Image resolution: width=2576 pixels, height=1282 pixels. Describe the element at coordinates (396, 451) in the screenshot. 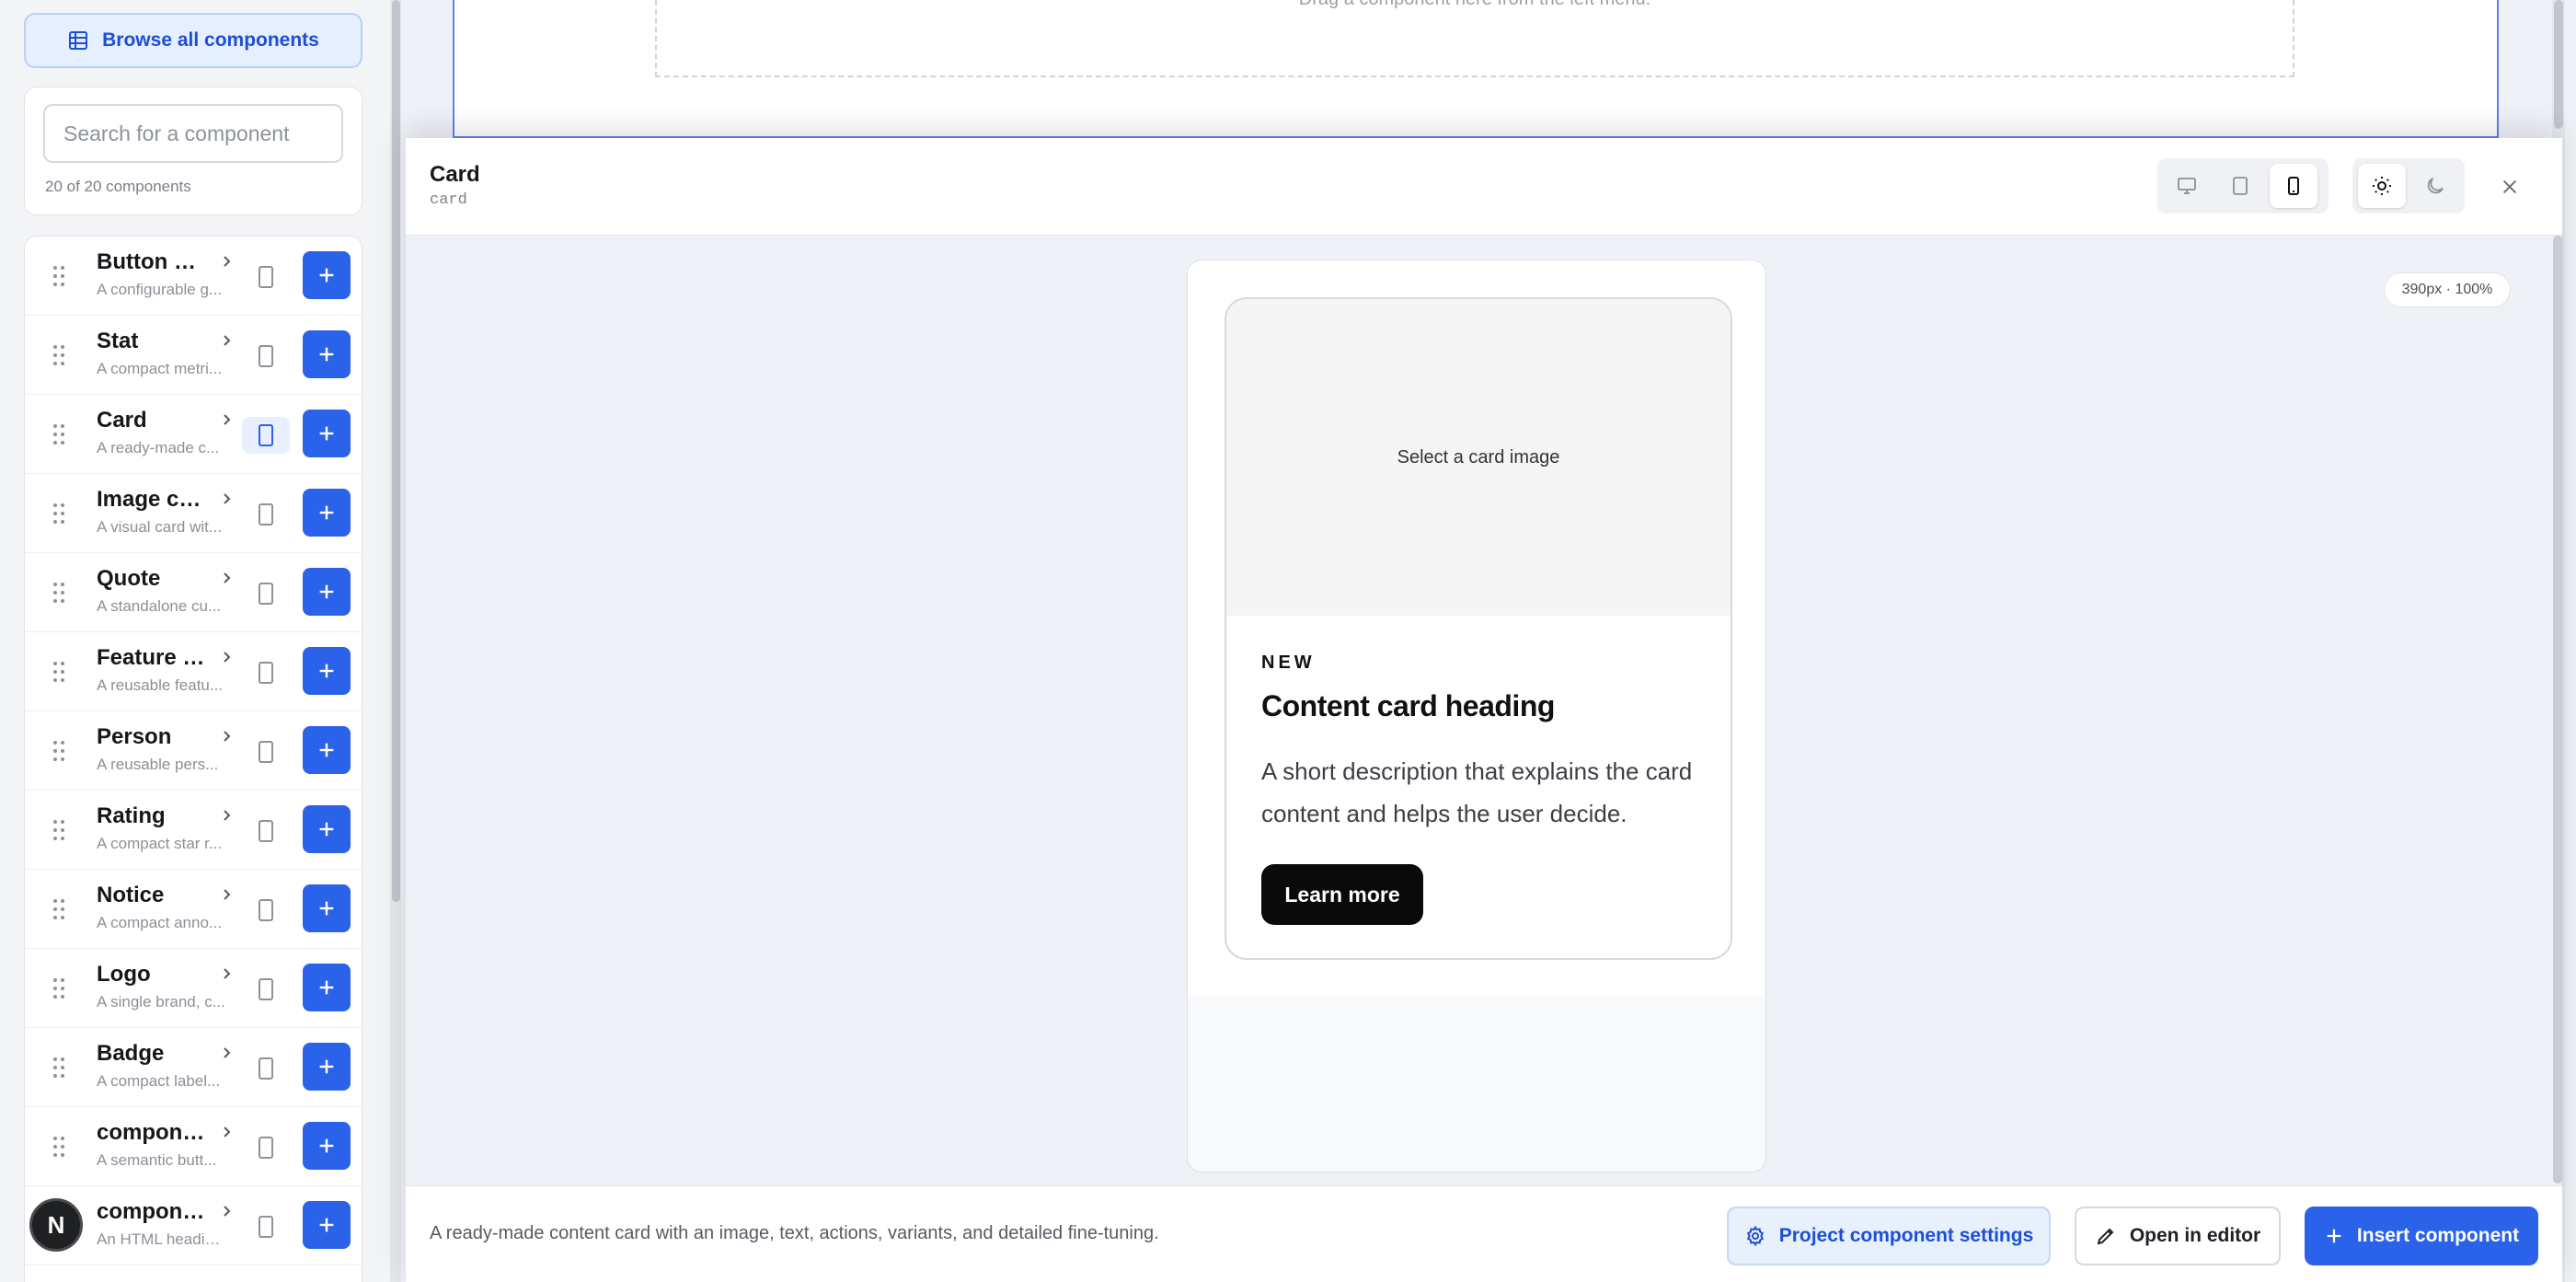

I see `sidebar-scrollbar-thumb` at that location.